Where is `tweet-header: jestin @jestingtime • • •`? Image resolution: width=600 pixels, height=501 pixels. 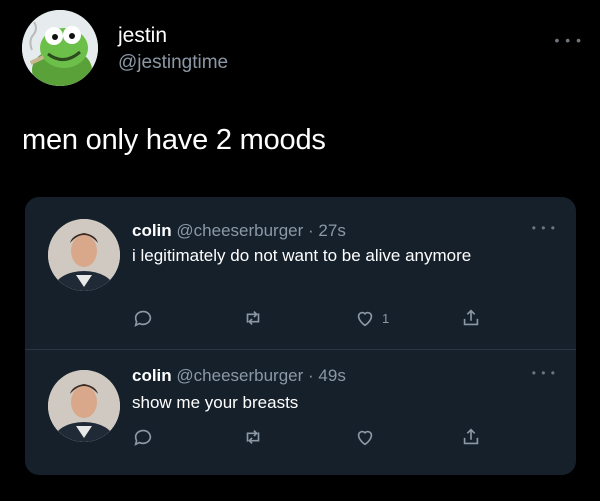 tweet-header: jestin @jestingtime • • • is located at coordinates (302, 50).